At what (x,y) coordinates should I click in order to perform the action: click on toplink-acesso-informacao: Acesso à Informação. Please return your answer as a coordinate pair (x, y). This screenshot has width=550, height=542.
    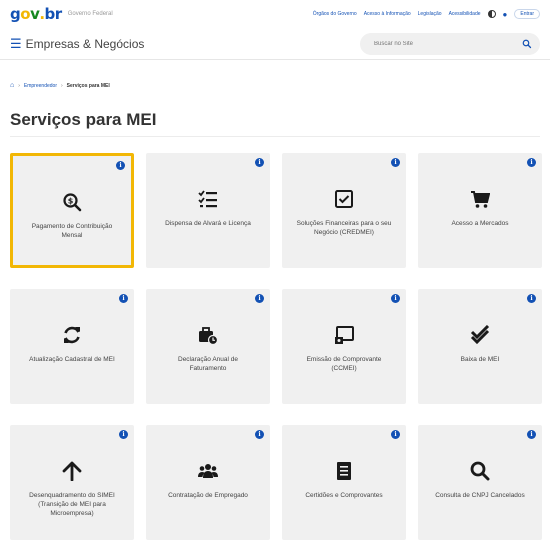
    Looking at the image, I should click on (387, 14).